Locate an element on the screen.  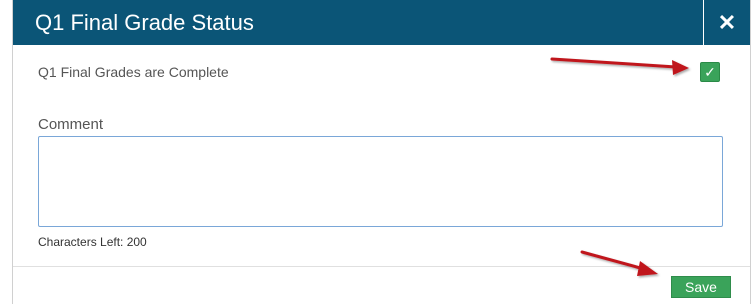
grades-complete-checkbox: ✓ is located at coordinates (710, 72).